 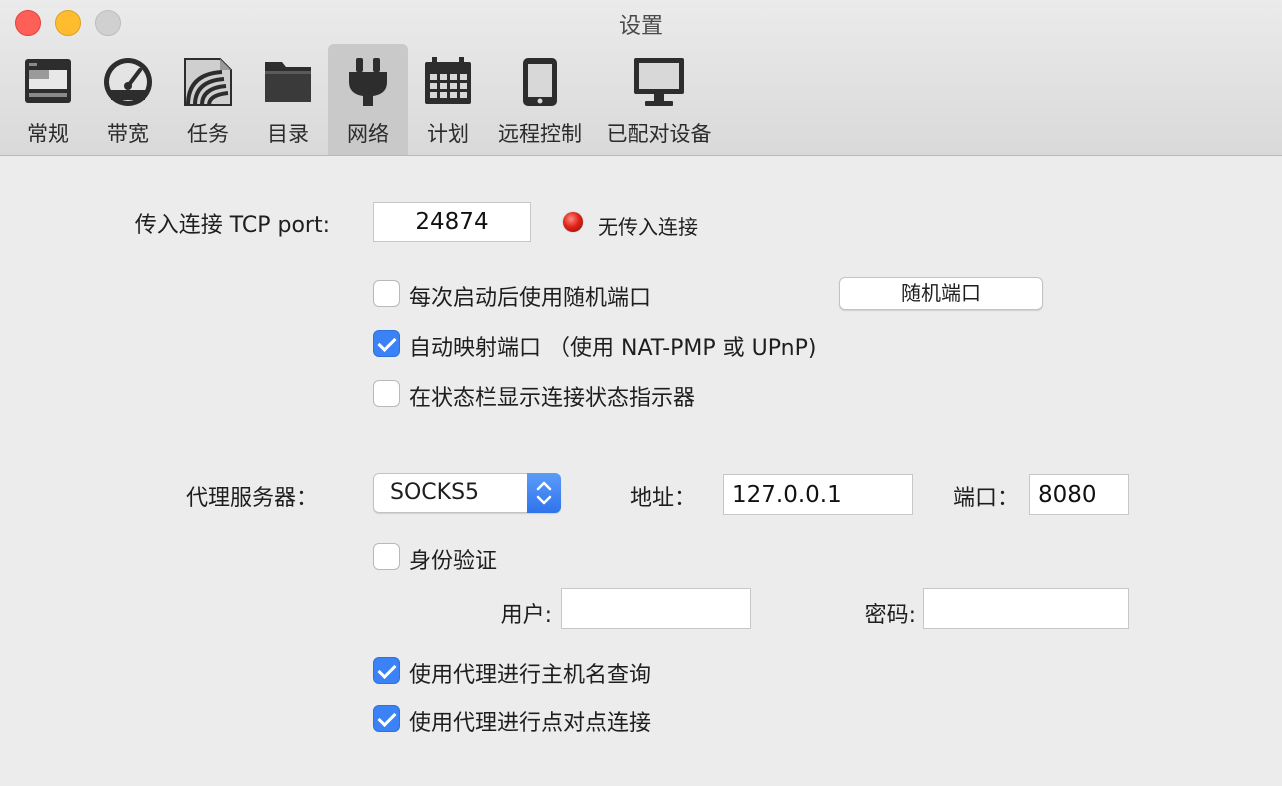 I want to click on proxy-type-select: SOCKS5, so click(x=467, y=493).